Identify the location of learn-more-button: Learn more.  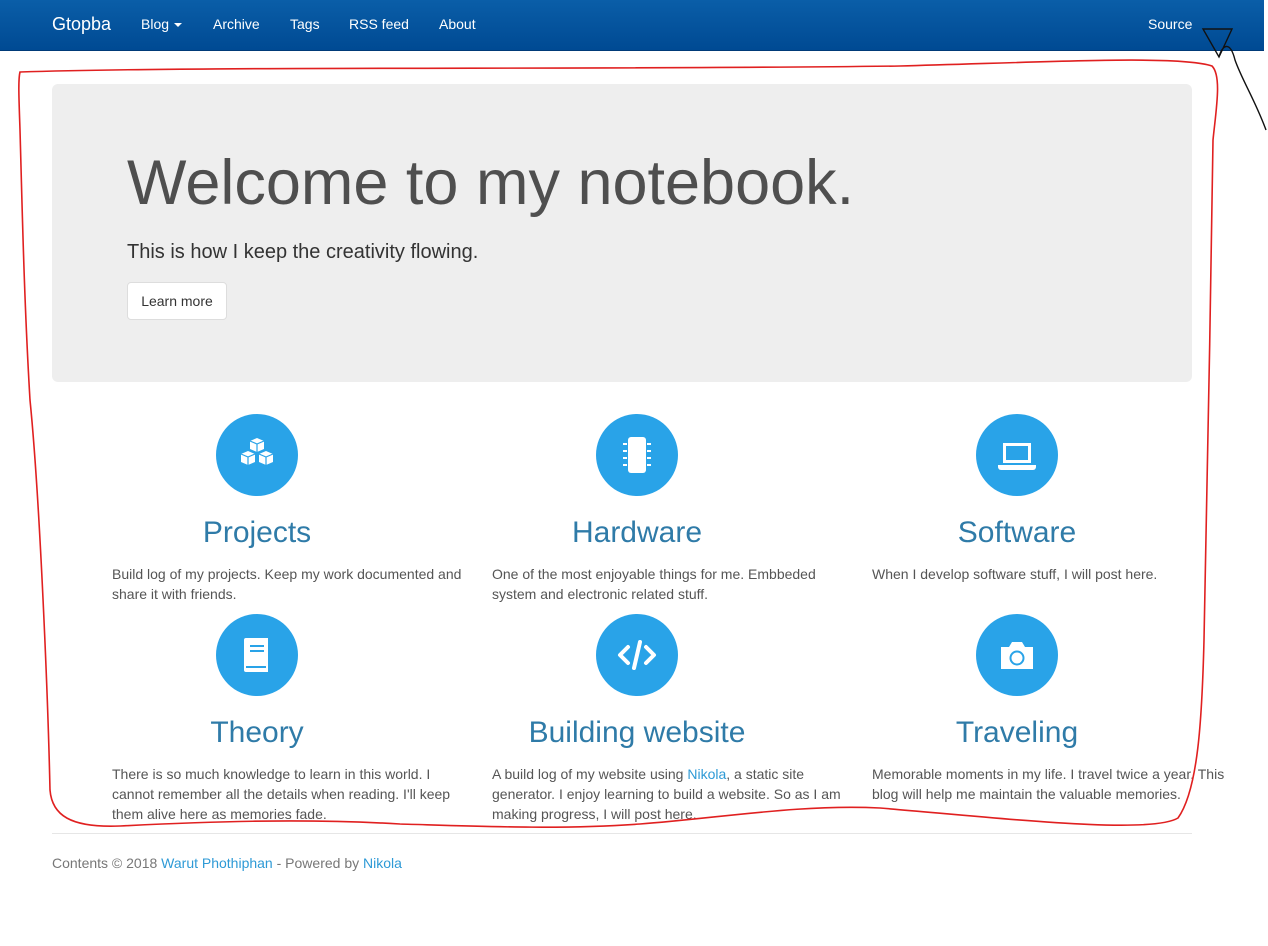
(177, 301).